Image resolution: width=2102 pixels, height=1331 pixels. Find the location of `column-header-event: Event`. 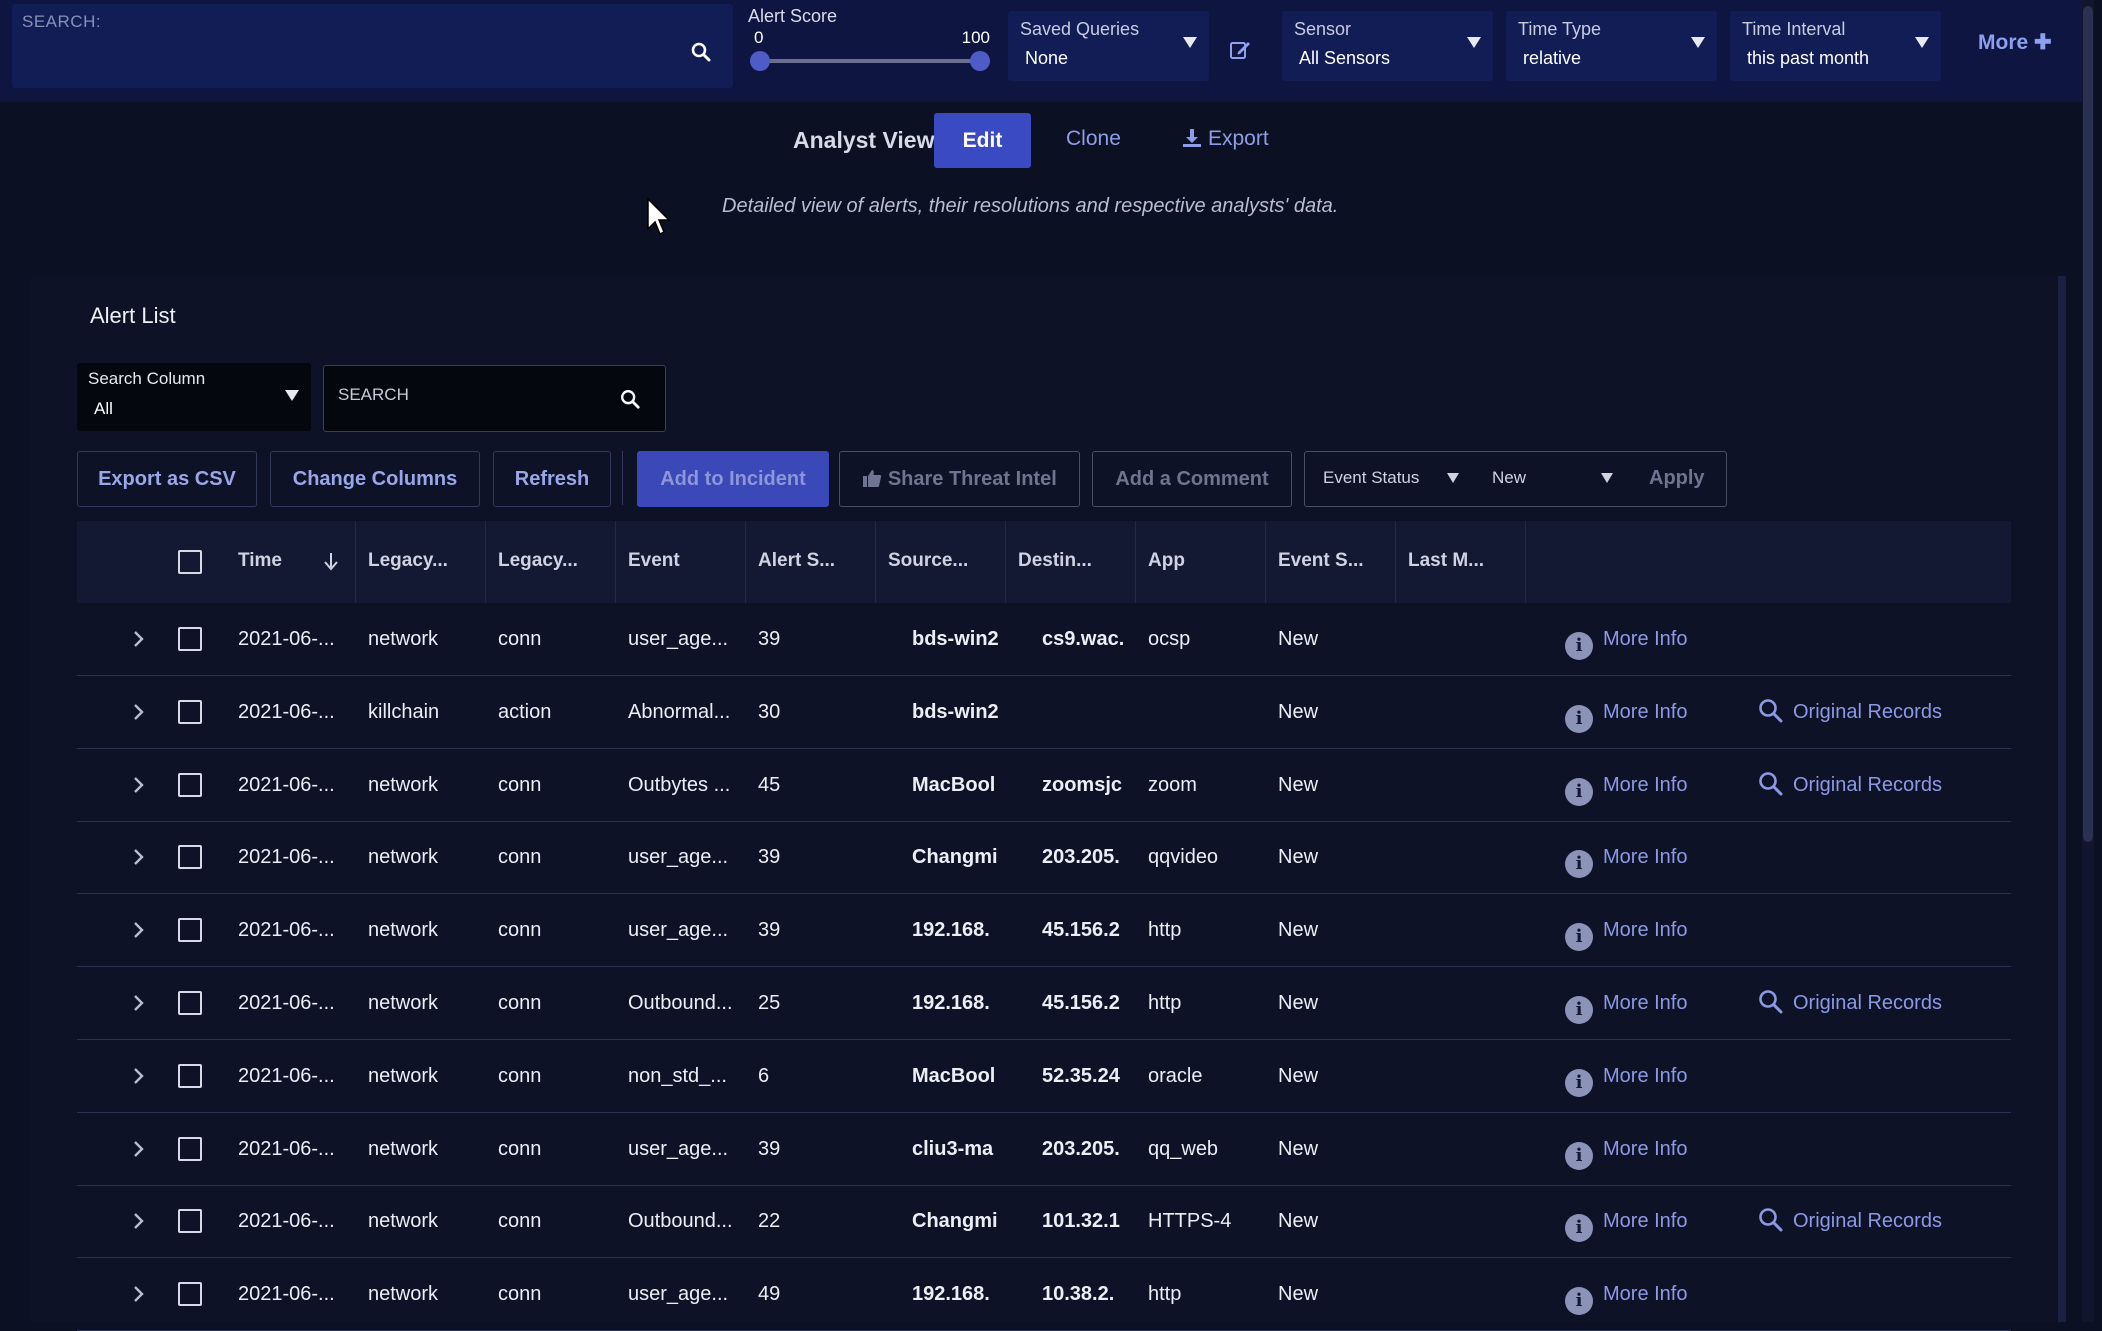

column-header-event: Event is located at coordinates (654, 561).